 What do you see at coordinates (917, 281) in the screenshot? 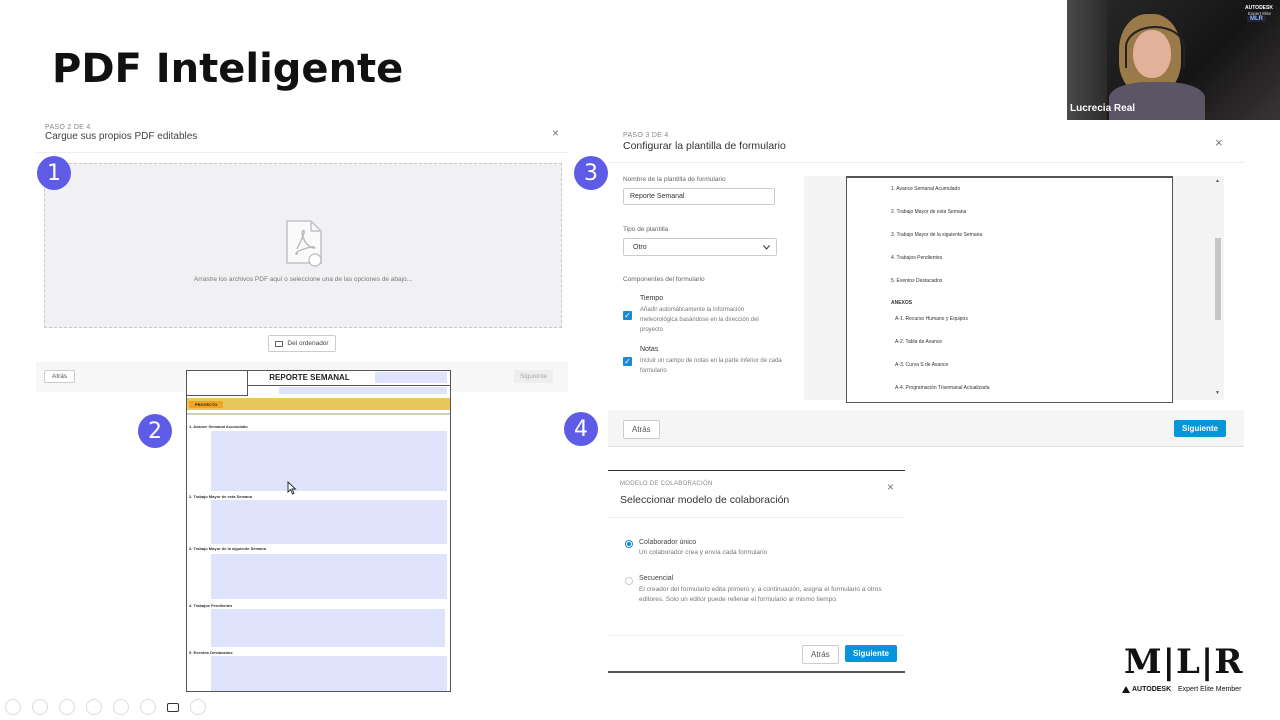
I see `preview-item: 5. Eventos Destacados` at bounding box center [917, 281].